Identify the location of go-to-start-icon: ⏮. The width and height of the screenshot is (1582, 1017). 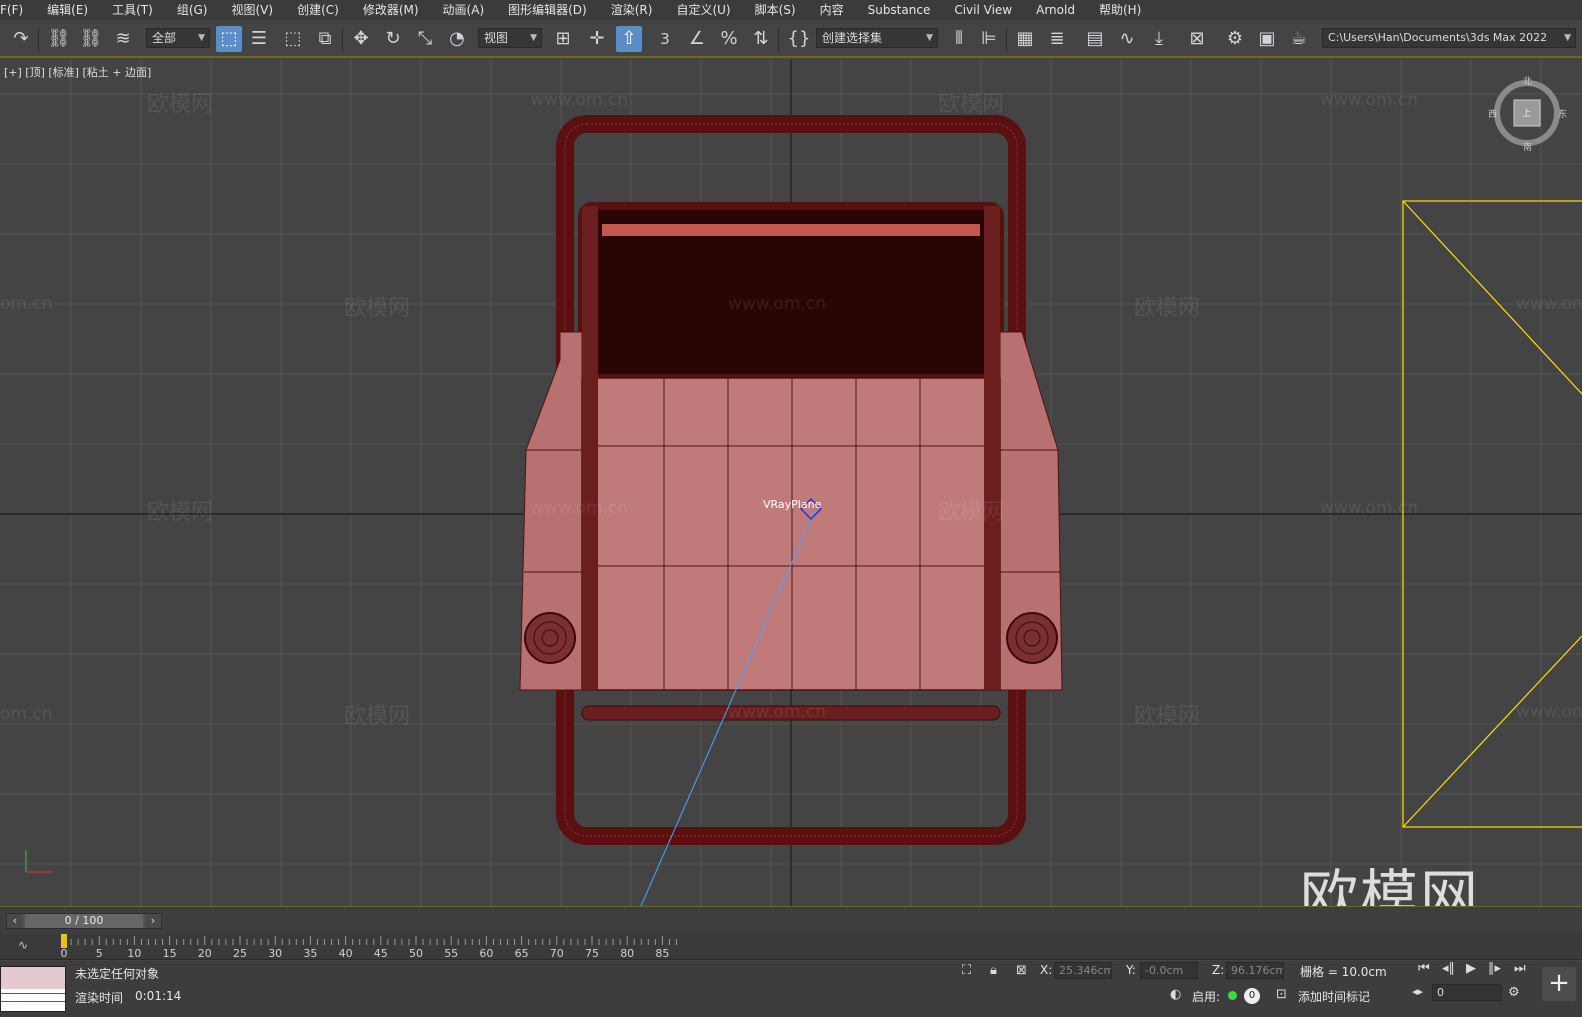
(1424, 968).